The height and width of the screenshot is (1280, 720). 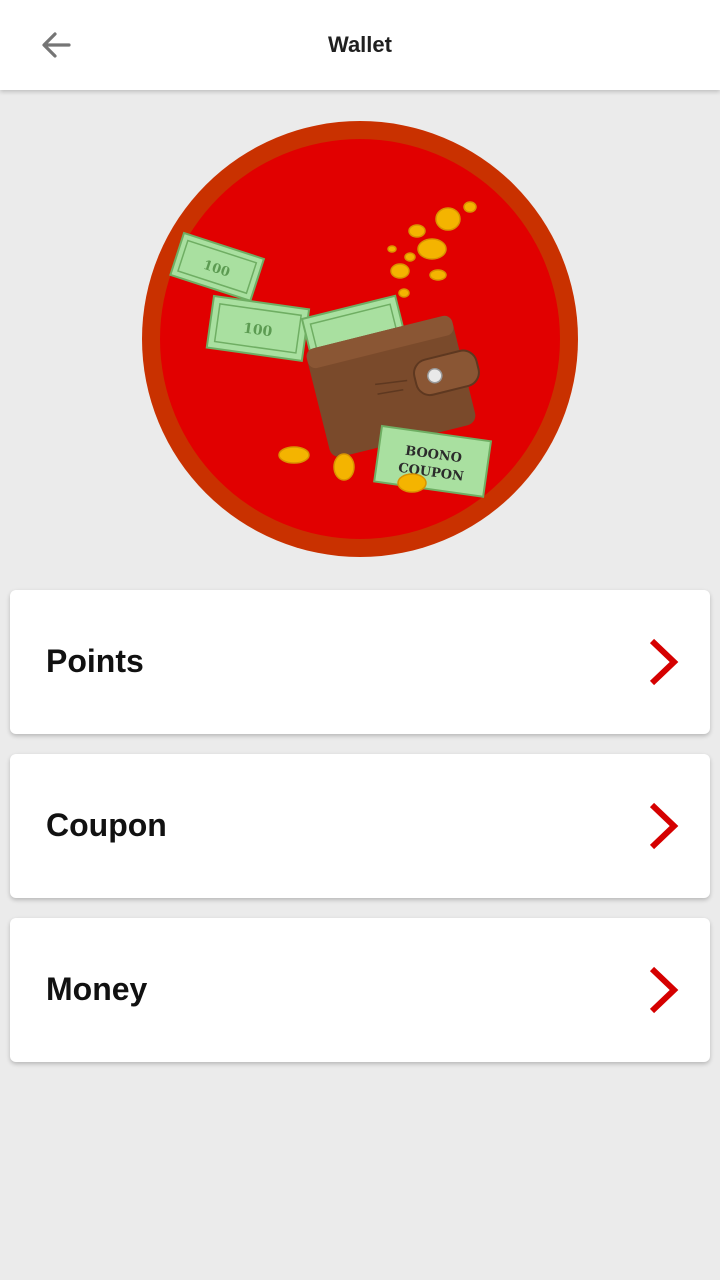 What do you see at coordinates (360, 826) in the screenshot?
I see `menu-item-coupon: Coupon` at bounding box center [360, 826].